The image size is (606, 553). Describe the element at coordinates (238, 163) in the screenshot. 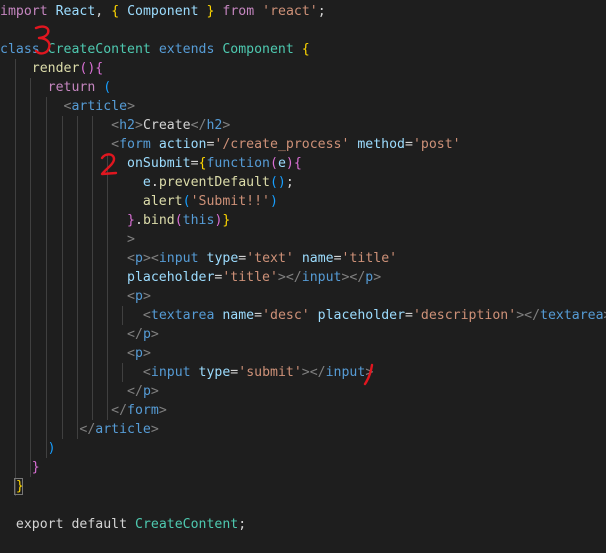

I see `code-token: function` at that location.